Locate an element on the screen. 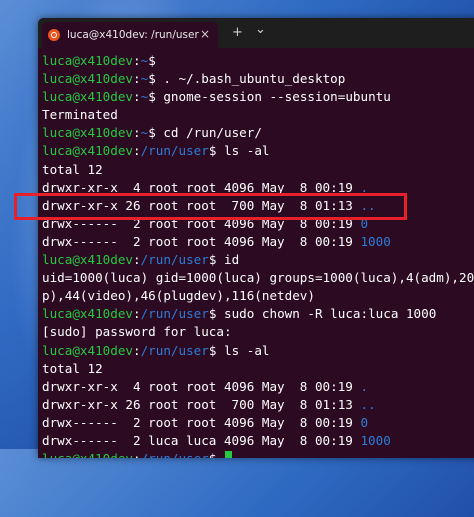 This screenshot has width=474, height=517. output-text: $ cd /run/user/ is located at coordinates (205, 133).